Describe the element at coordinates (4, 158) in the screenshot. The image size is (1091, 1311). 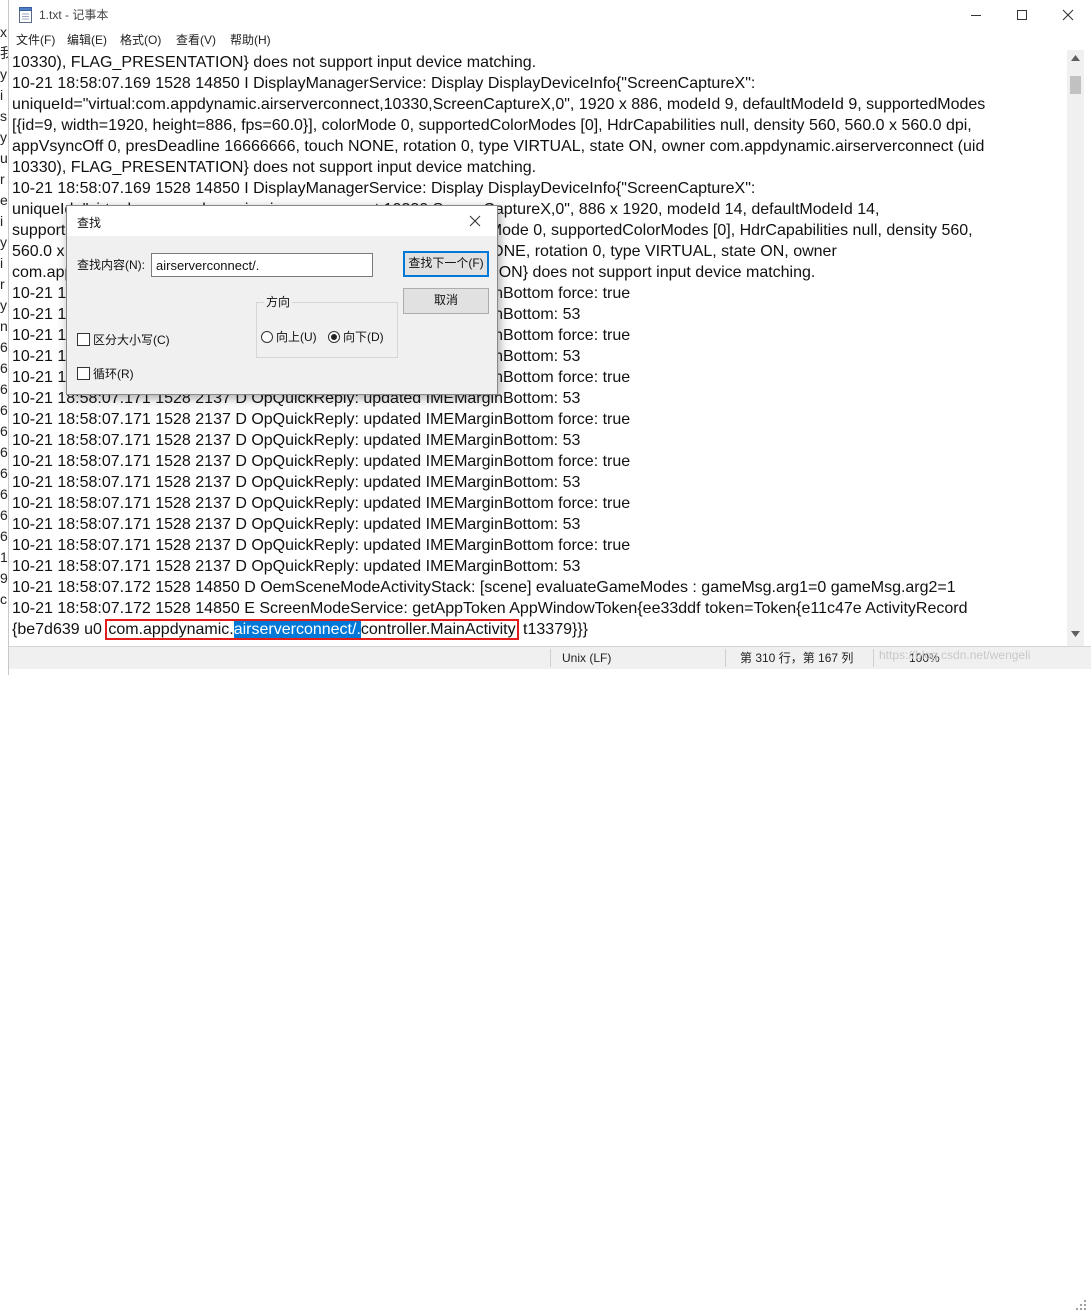
I see `background-window-char: u` at that location.